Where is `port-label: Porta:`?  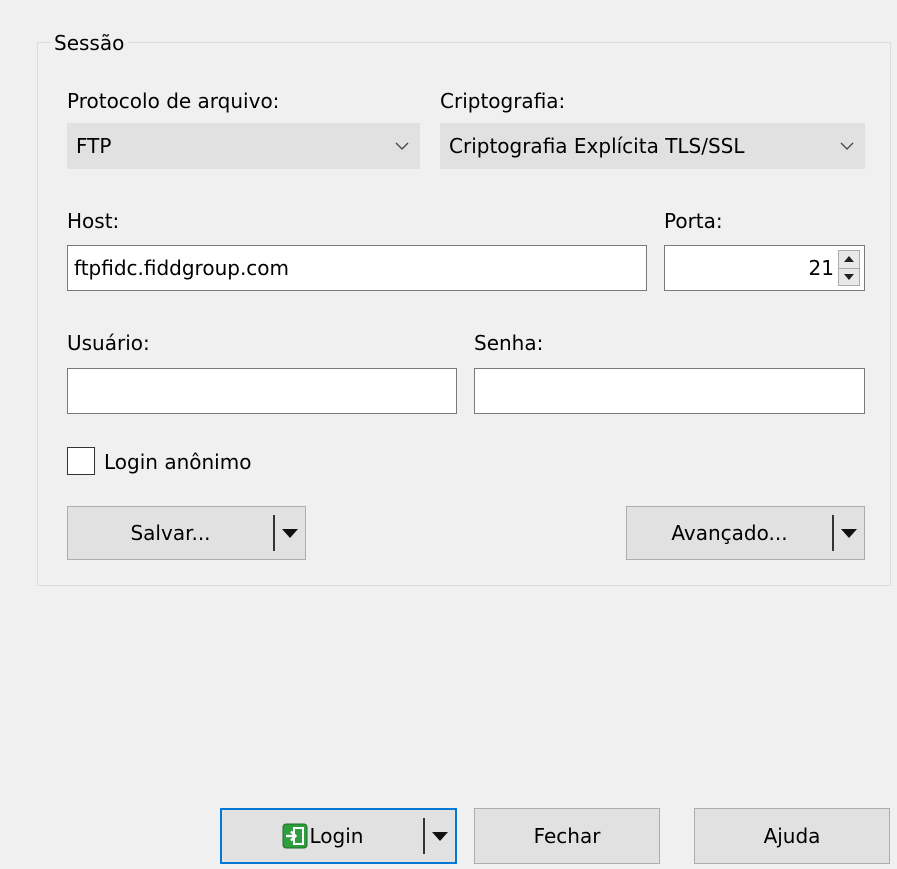
port-label: Porta: is located at coordinates (693, 221).